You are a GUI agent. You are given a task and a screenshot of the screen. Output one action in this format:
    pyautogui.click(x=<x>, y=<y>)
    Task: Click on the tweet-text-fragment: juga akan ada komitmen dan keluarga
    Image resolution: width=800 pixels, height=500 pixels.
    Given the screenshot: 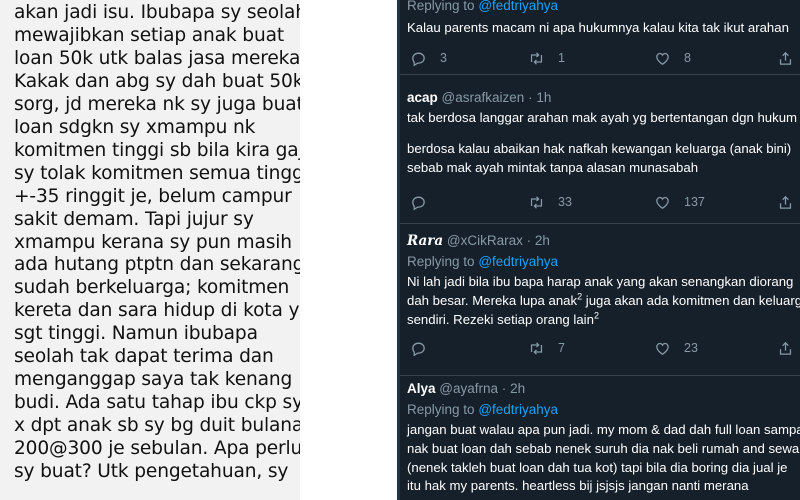 What is the action you would take?
    pyautogui.click(x=691, y=300)
    